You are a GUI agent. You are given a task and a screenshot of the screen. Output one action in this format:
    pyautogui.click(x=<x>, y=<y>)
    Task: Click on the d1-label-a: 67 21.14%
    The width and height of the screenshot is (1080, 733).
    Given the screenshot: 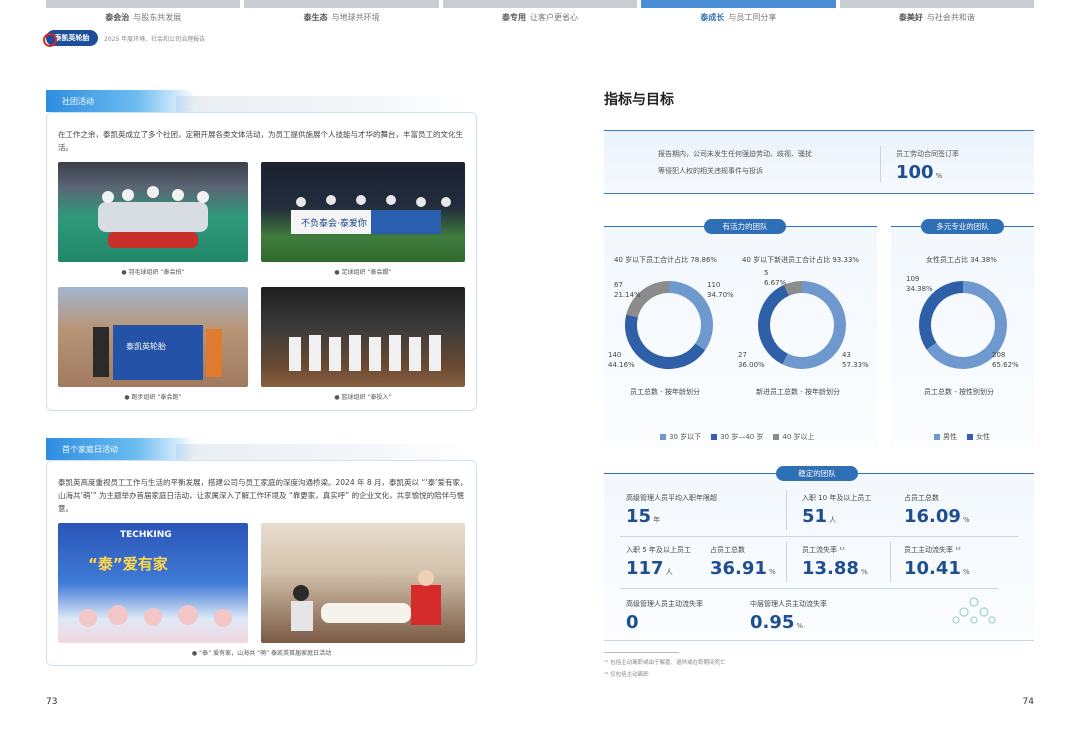 What is the action you would take?
    pyautogui.click(x=627, y=290)
    